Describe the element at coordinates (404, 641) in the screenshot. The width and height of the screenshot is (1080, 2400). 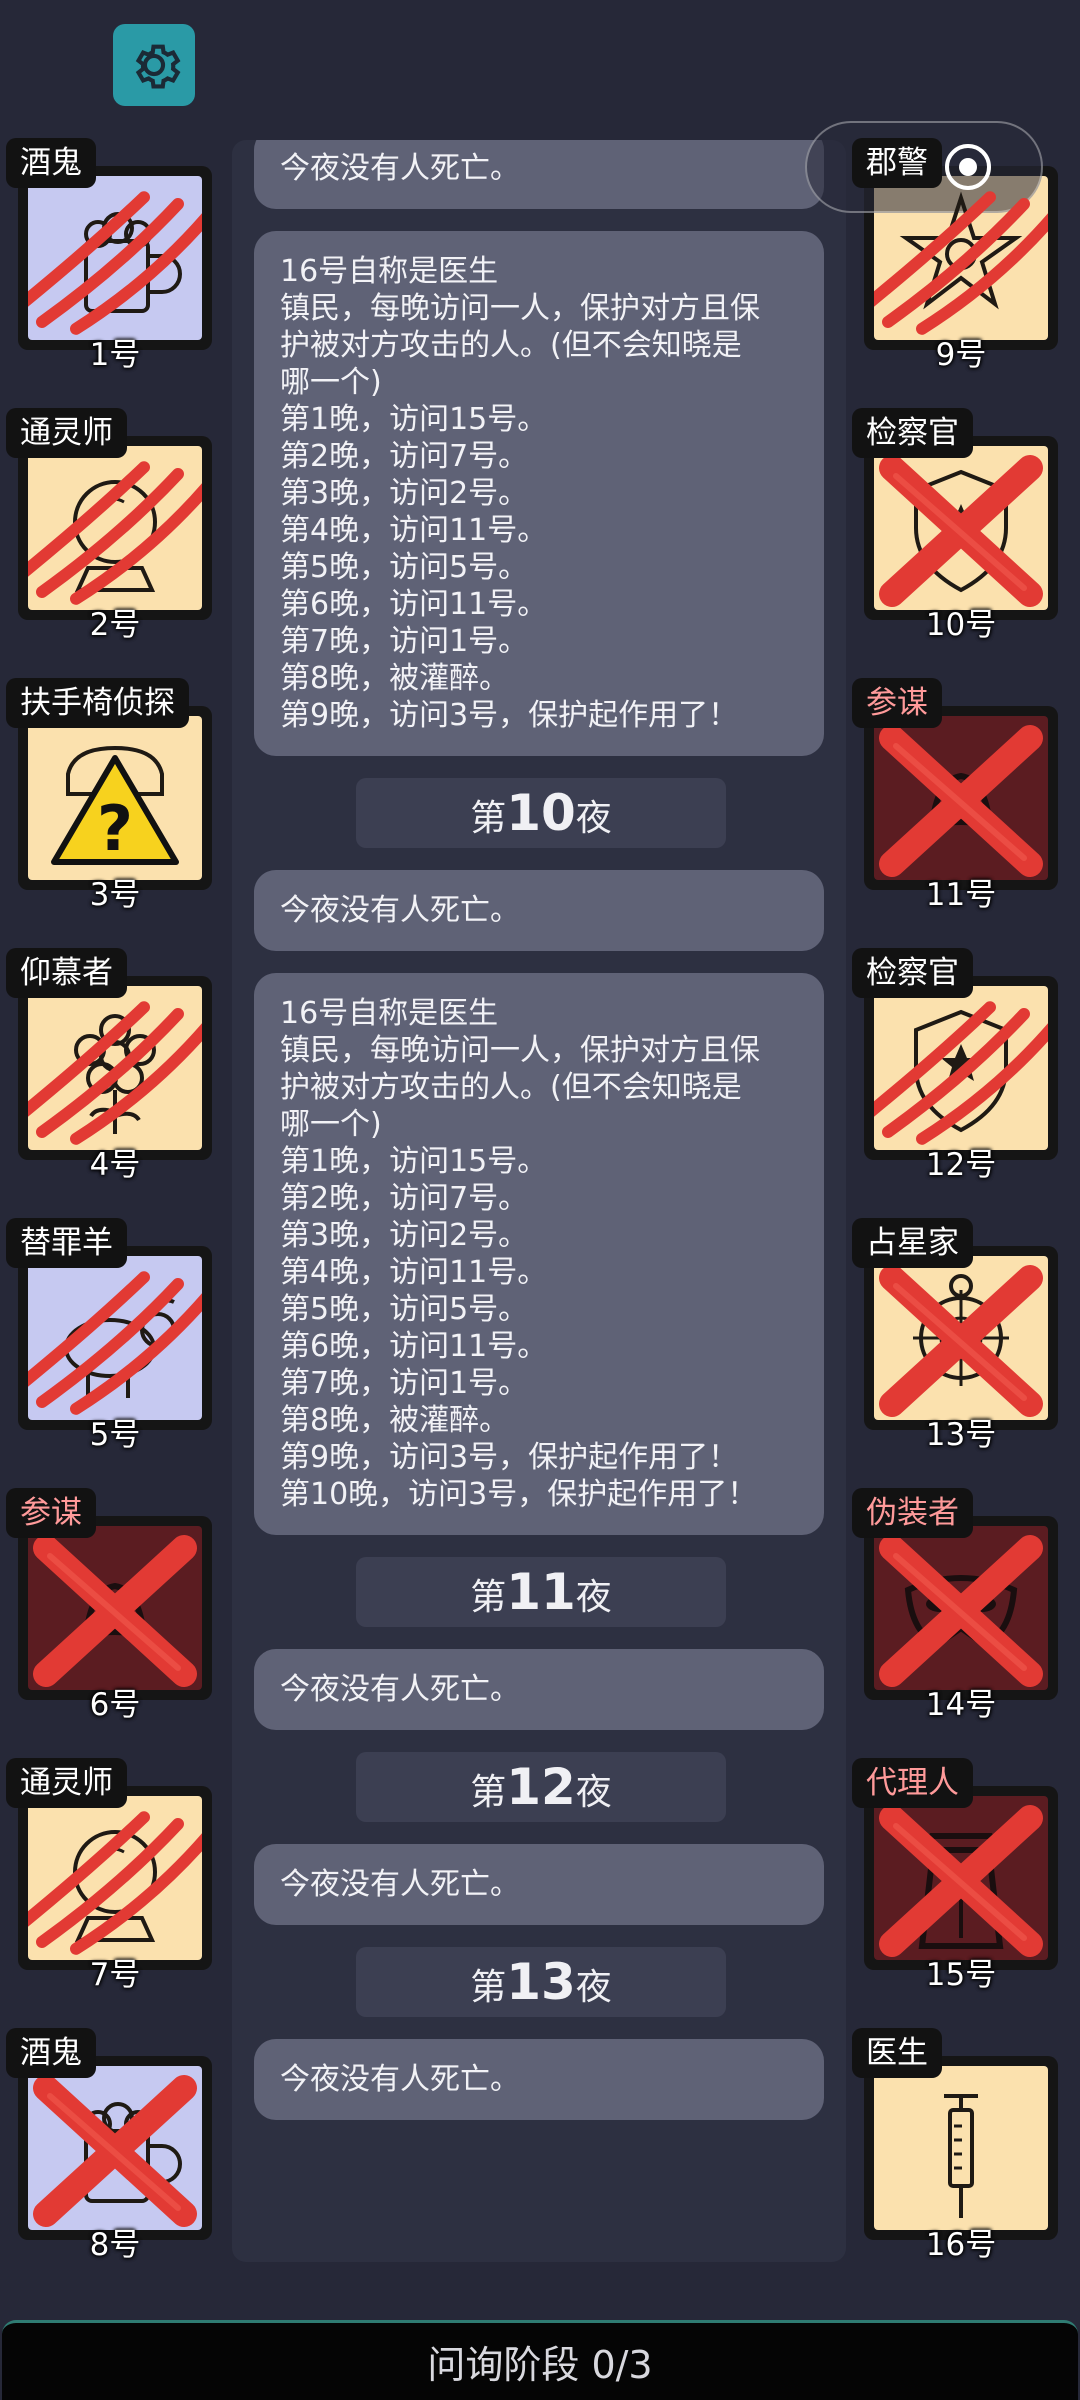
I see `event-message-line: 第7晚，访问1号。` at that location.